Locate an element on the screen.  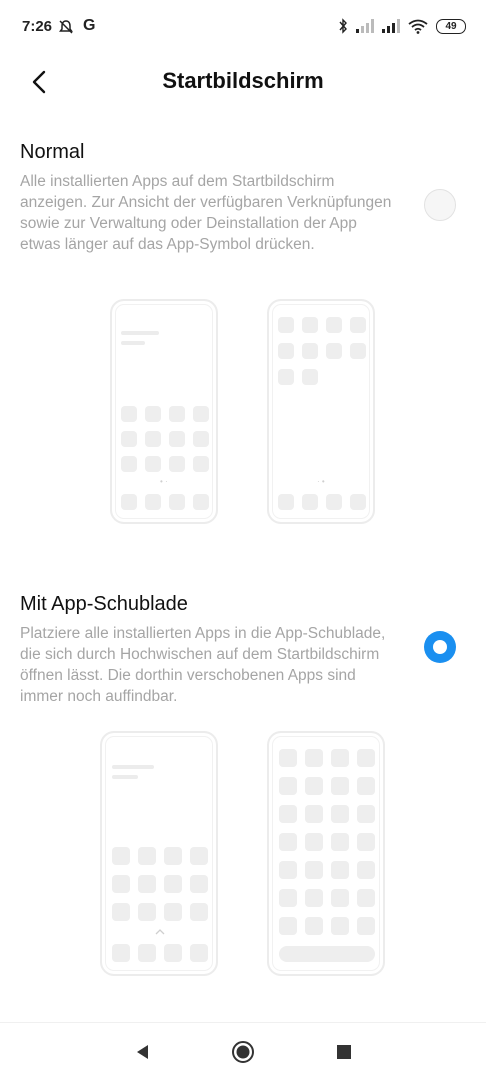
home-circle-icon is located at coordinates (243, 1052).